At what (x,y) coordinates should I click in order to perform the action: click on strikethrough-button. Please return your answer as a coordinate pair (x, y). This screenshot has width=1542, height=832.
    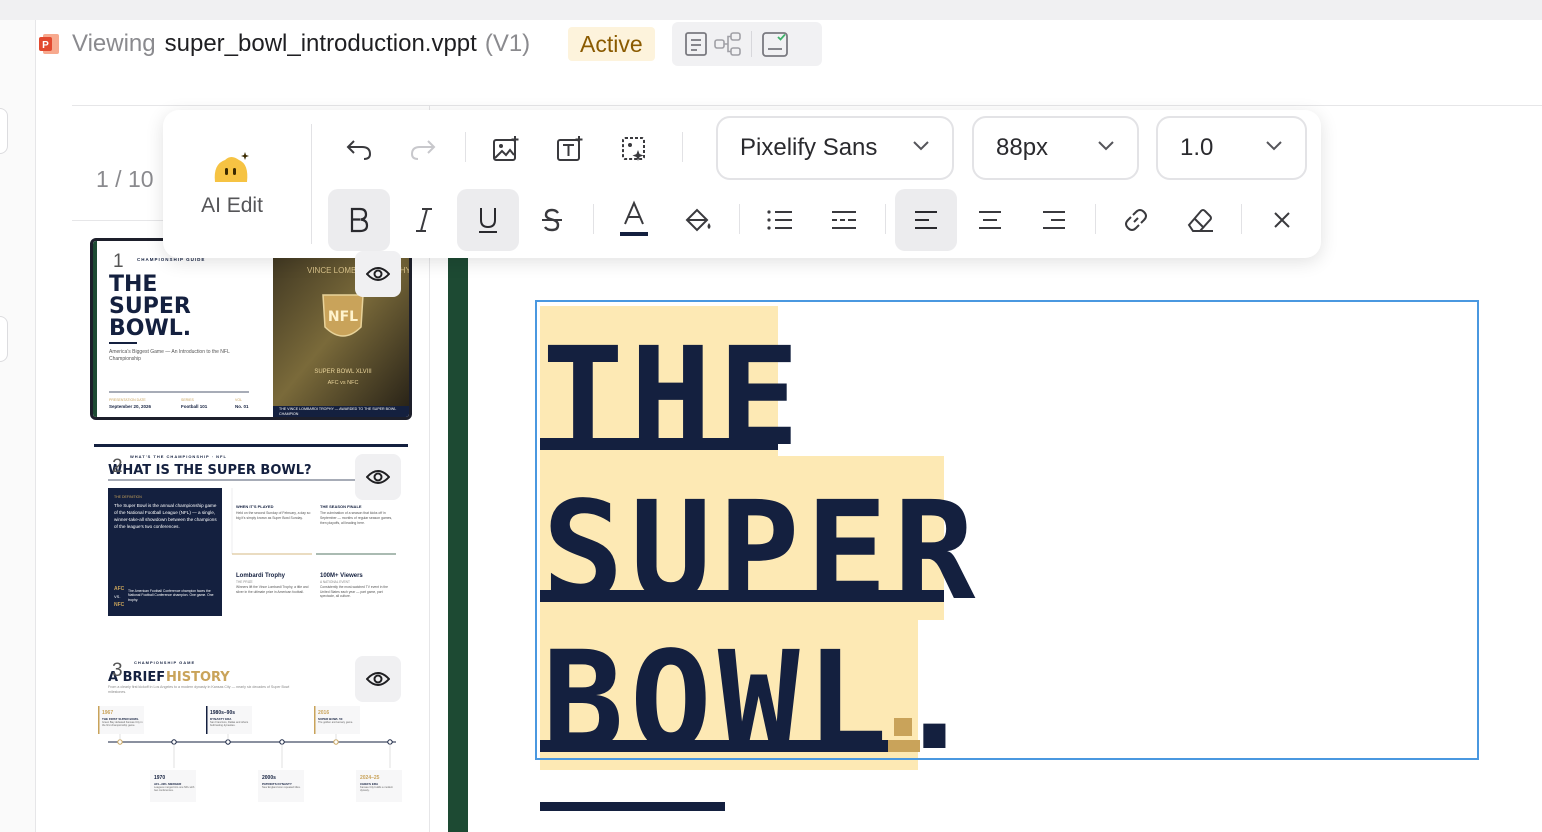
    Looking at the image, I should click on (552, 220).